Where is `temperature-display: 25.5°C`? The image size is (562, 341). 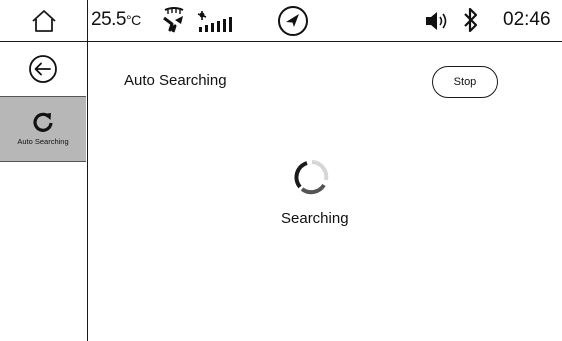 temperature-display: 25.5°C is located at coordinates (116, 20).